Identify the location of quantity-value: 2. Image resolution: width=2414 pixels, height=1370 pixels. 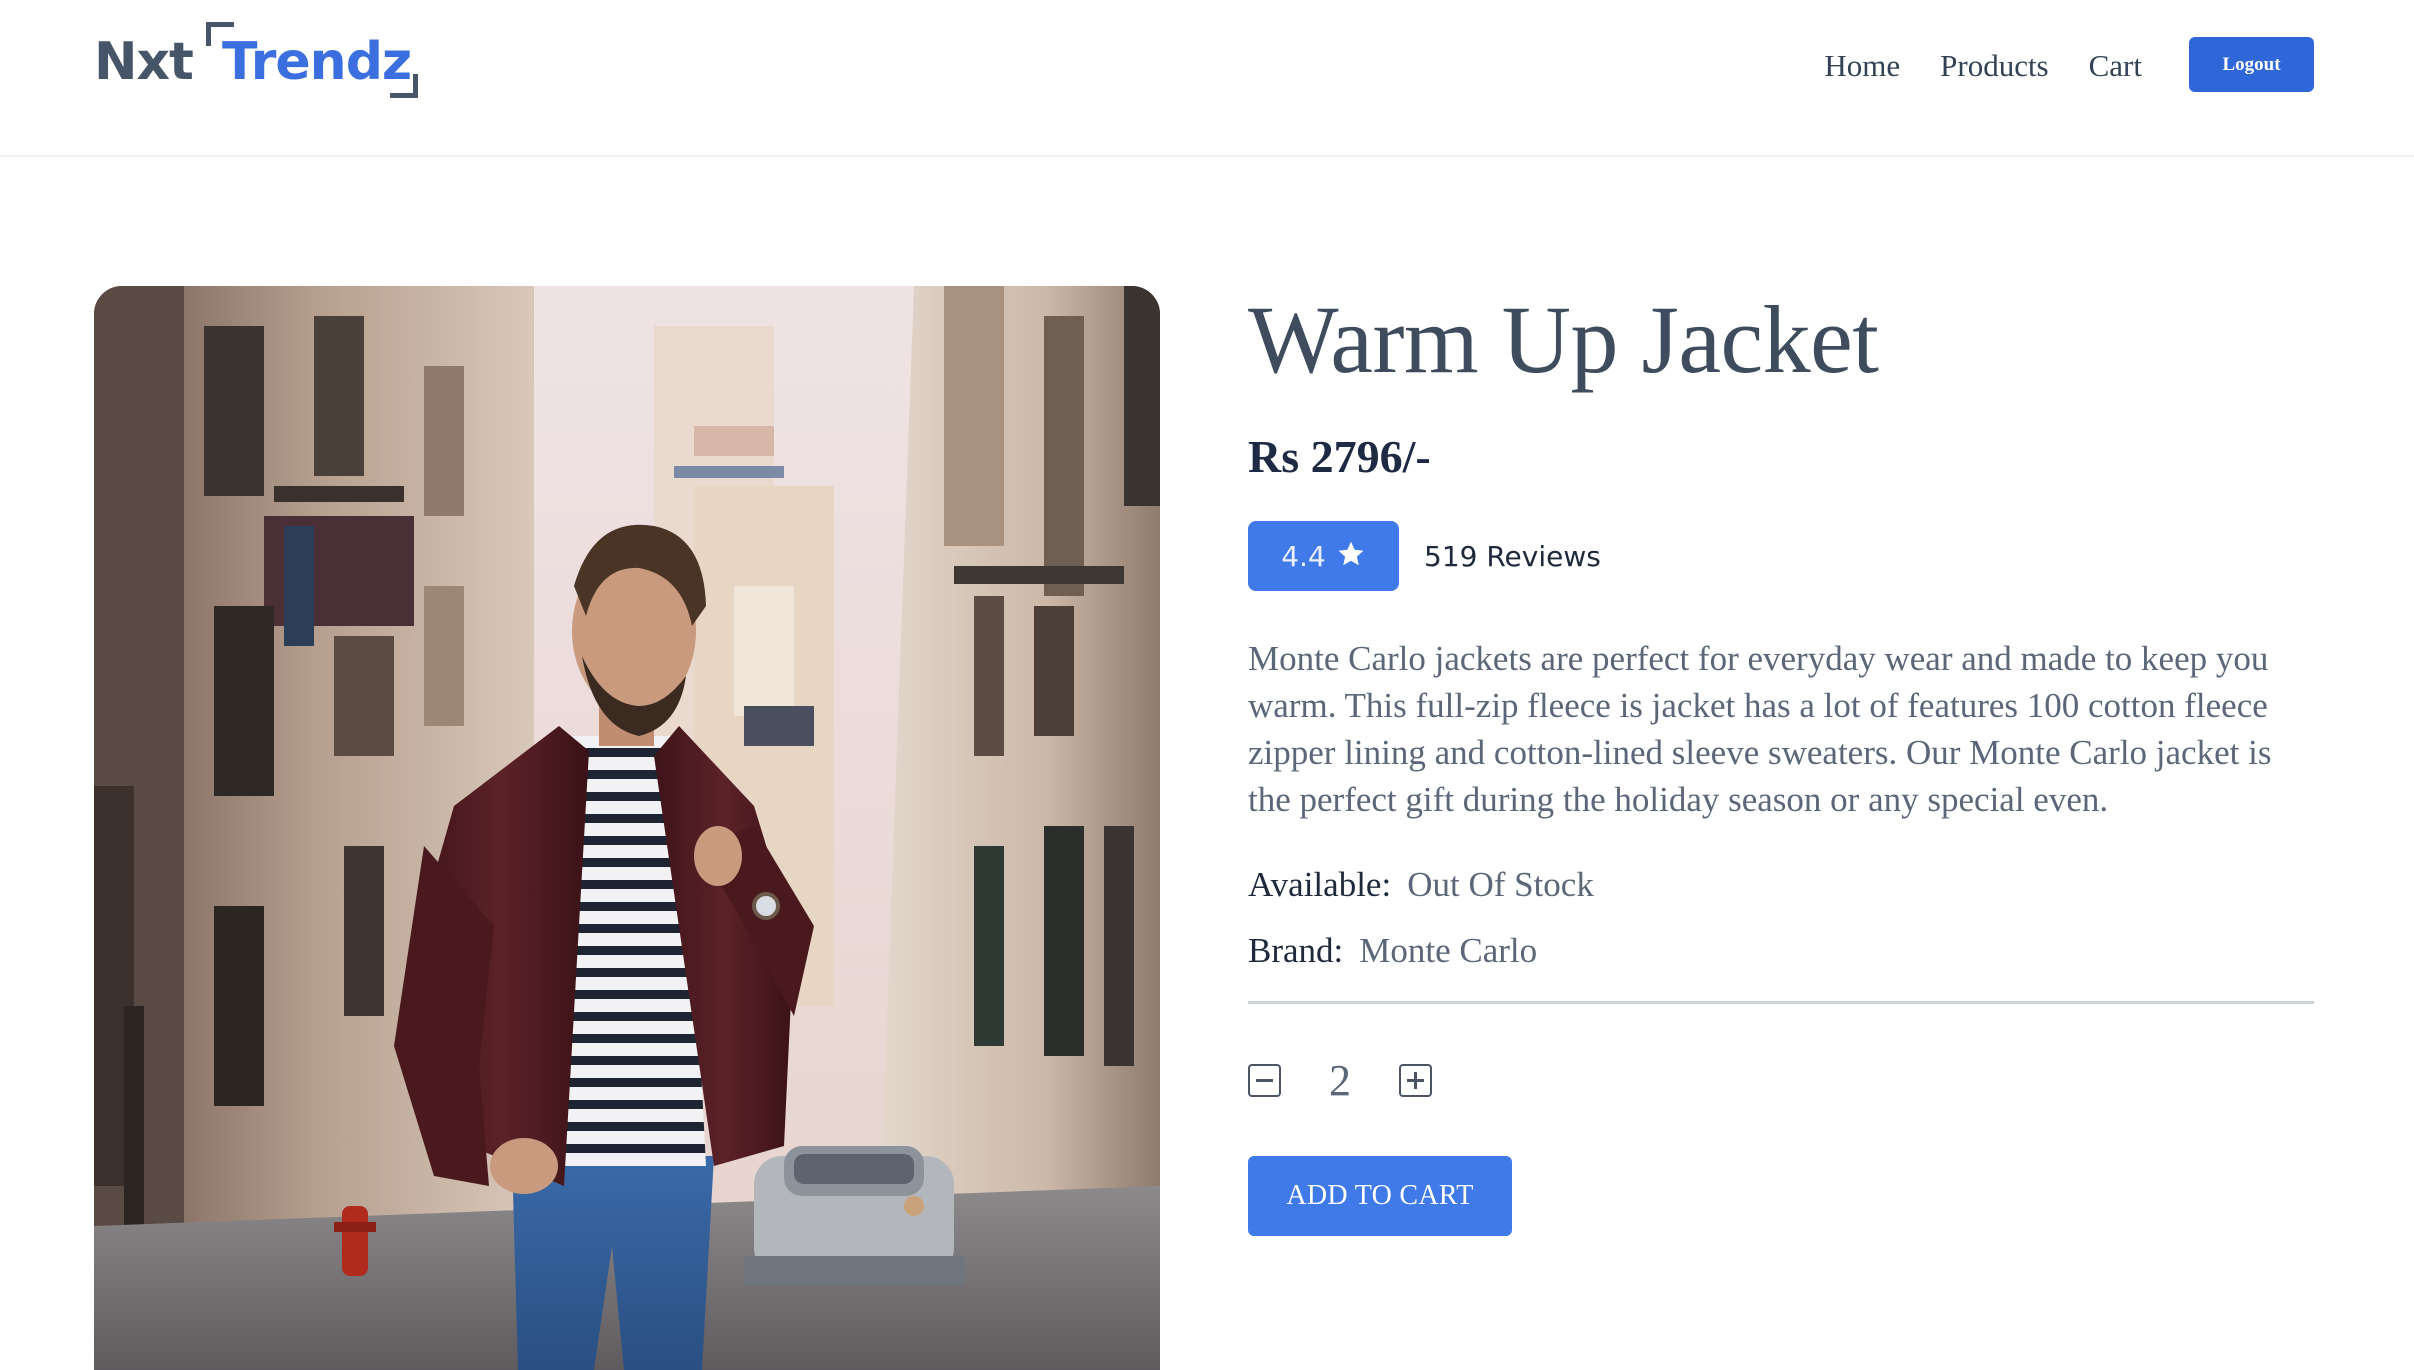
(1340, 1080).